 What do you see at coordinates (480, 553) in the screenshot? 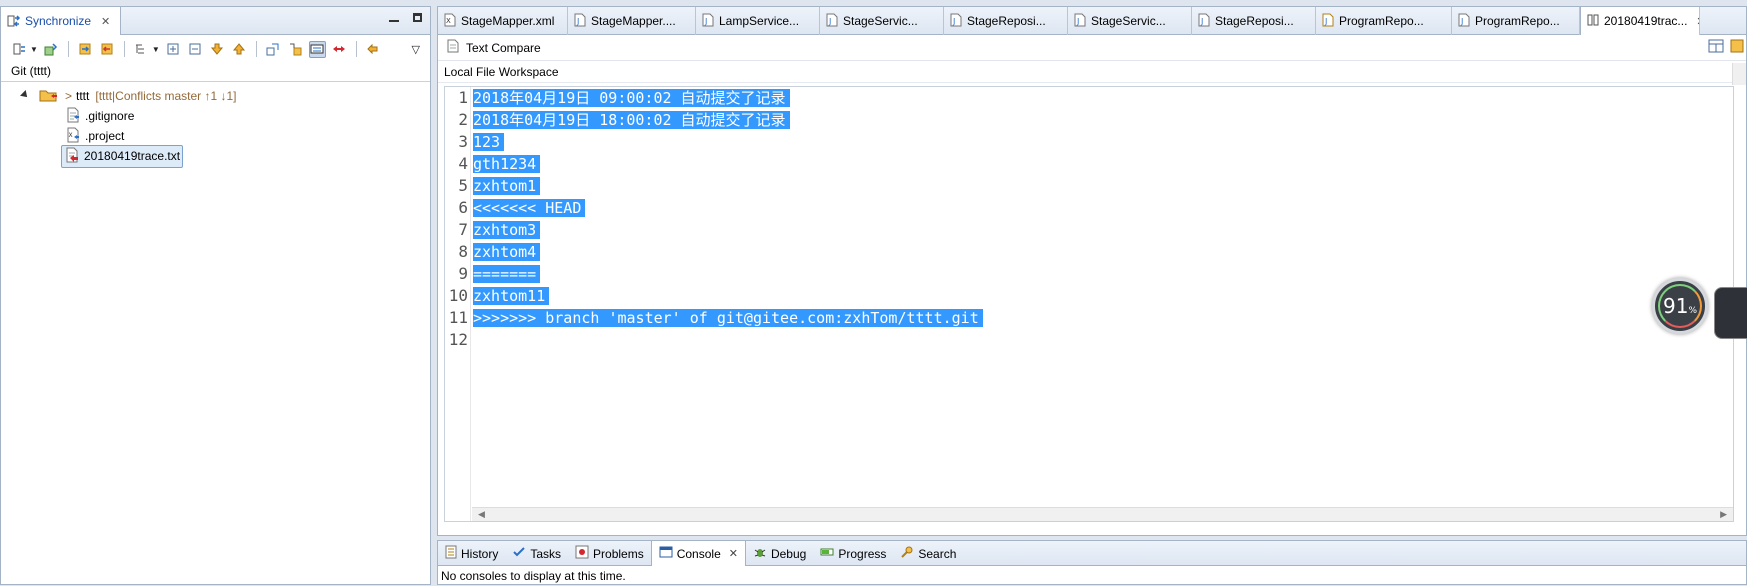
I see `tab-label: History` at bounding box center [480, 553].